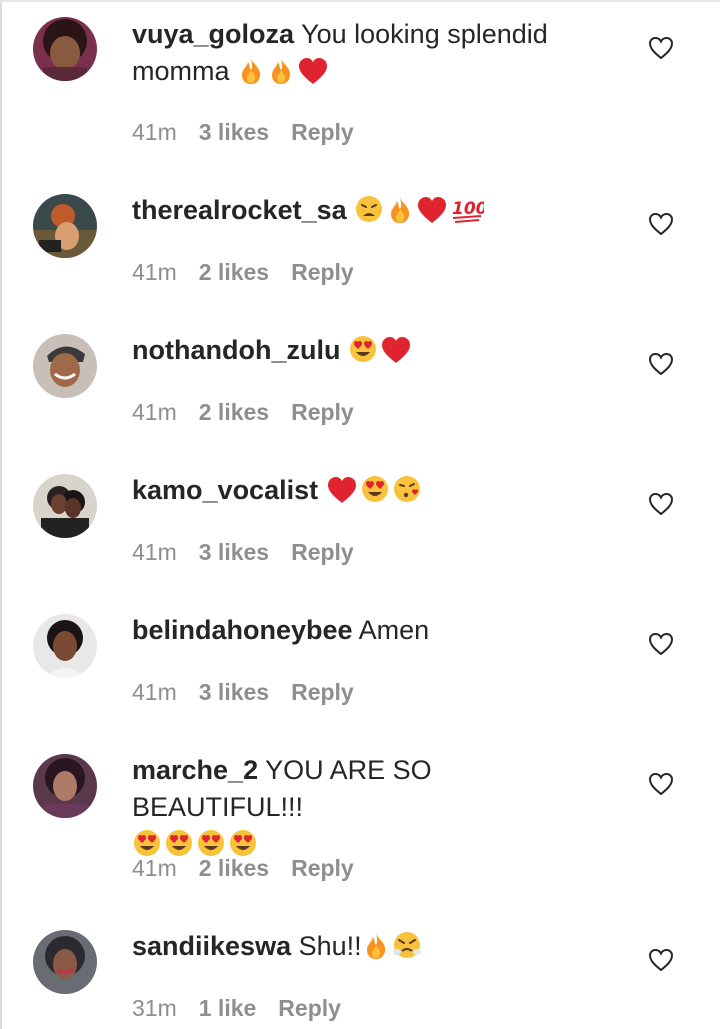 This screenshot has height=1029, width=720. Describe the element at coordinates (239, 210) in the screenshot. I see `comment-username: therealrocket_sa` at that location.